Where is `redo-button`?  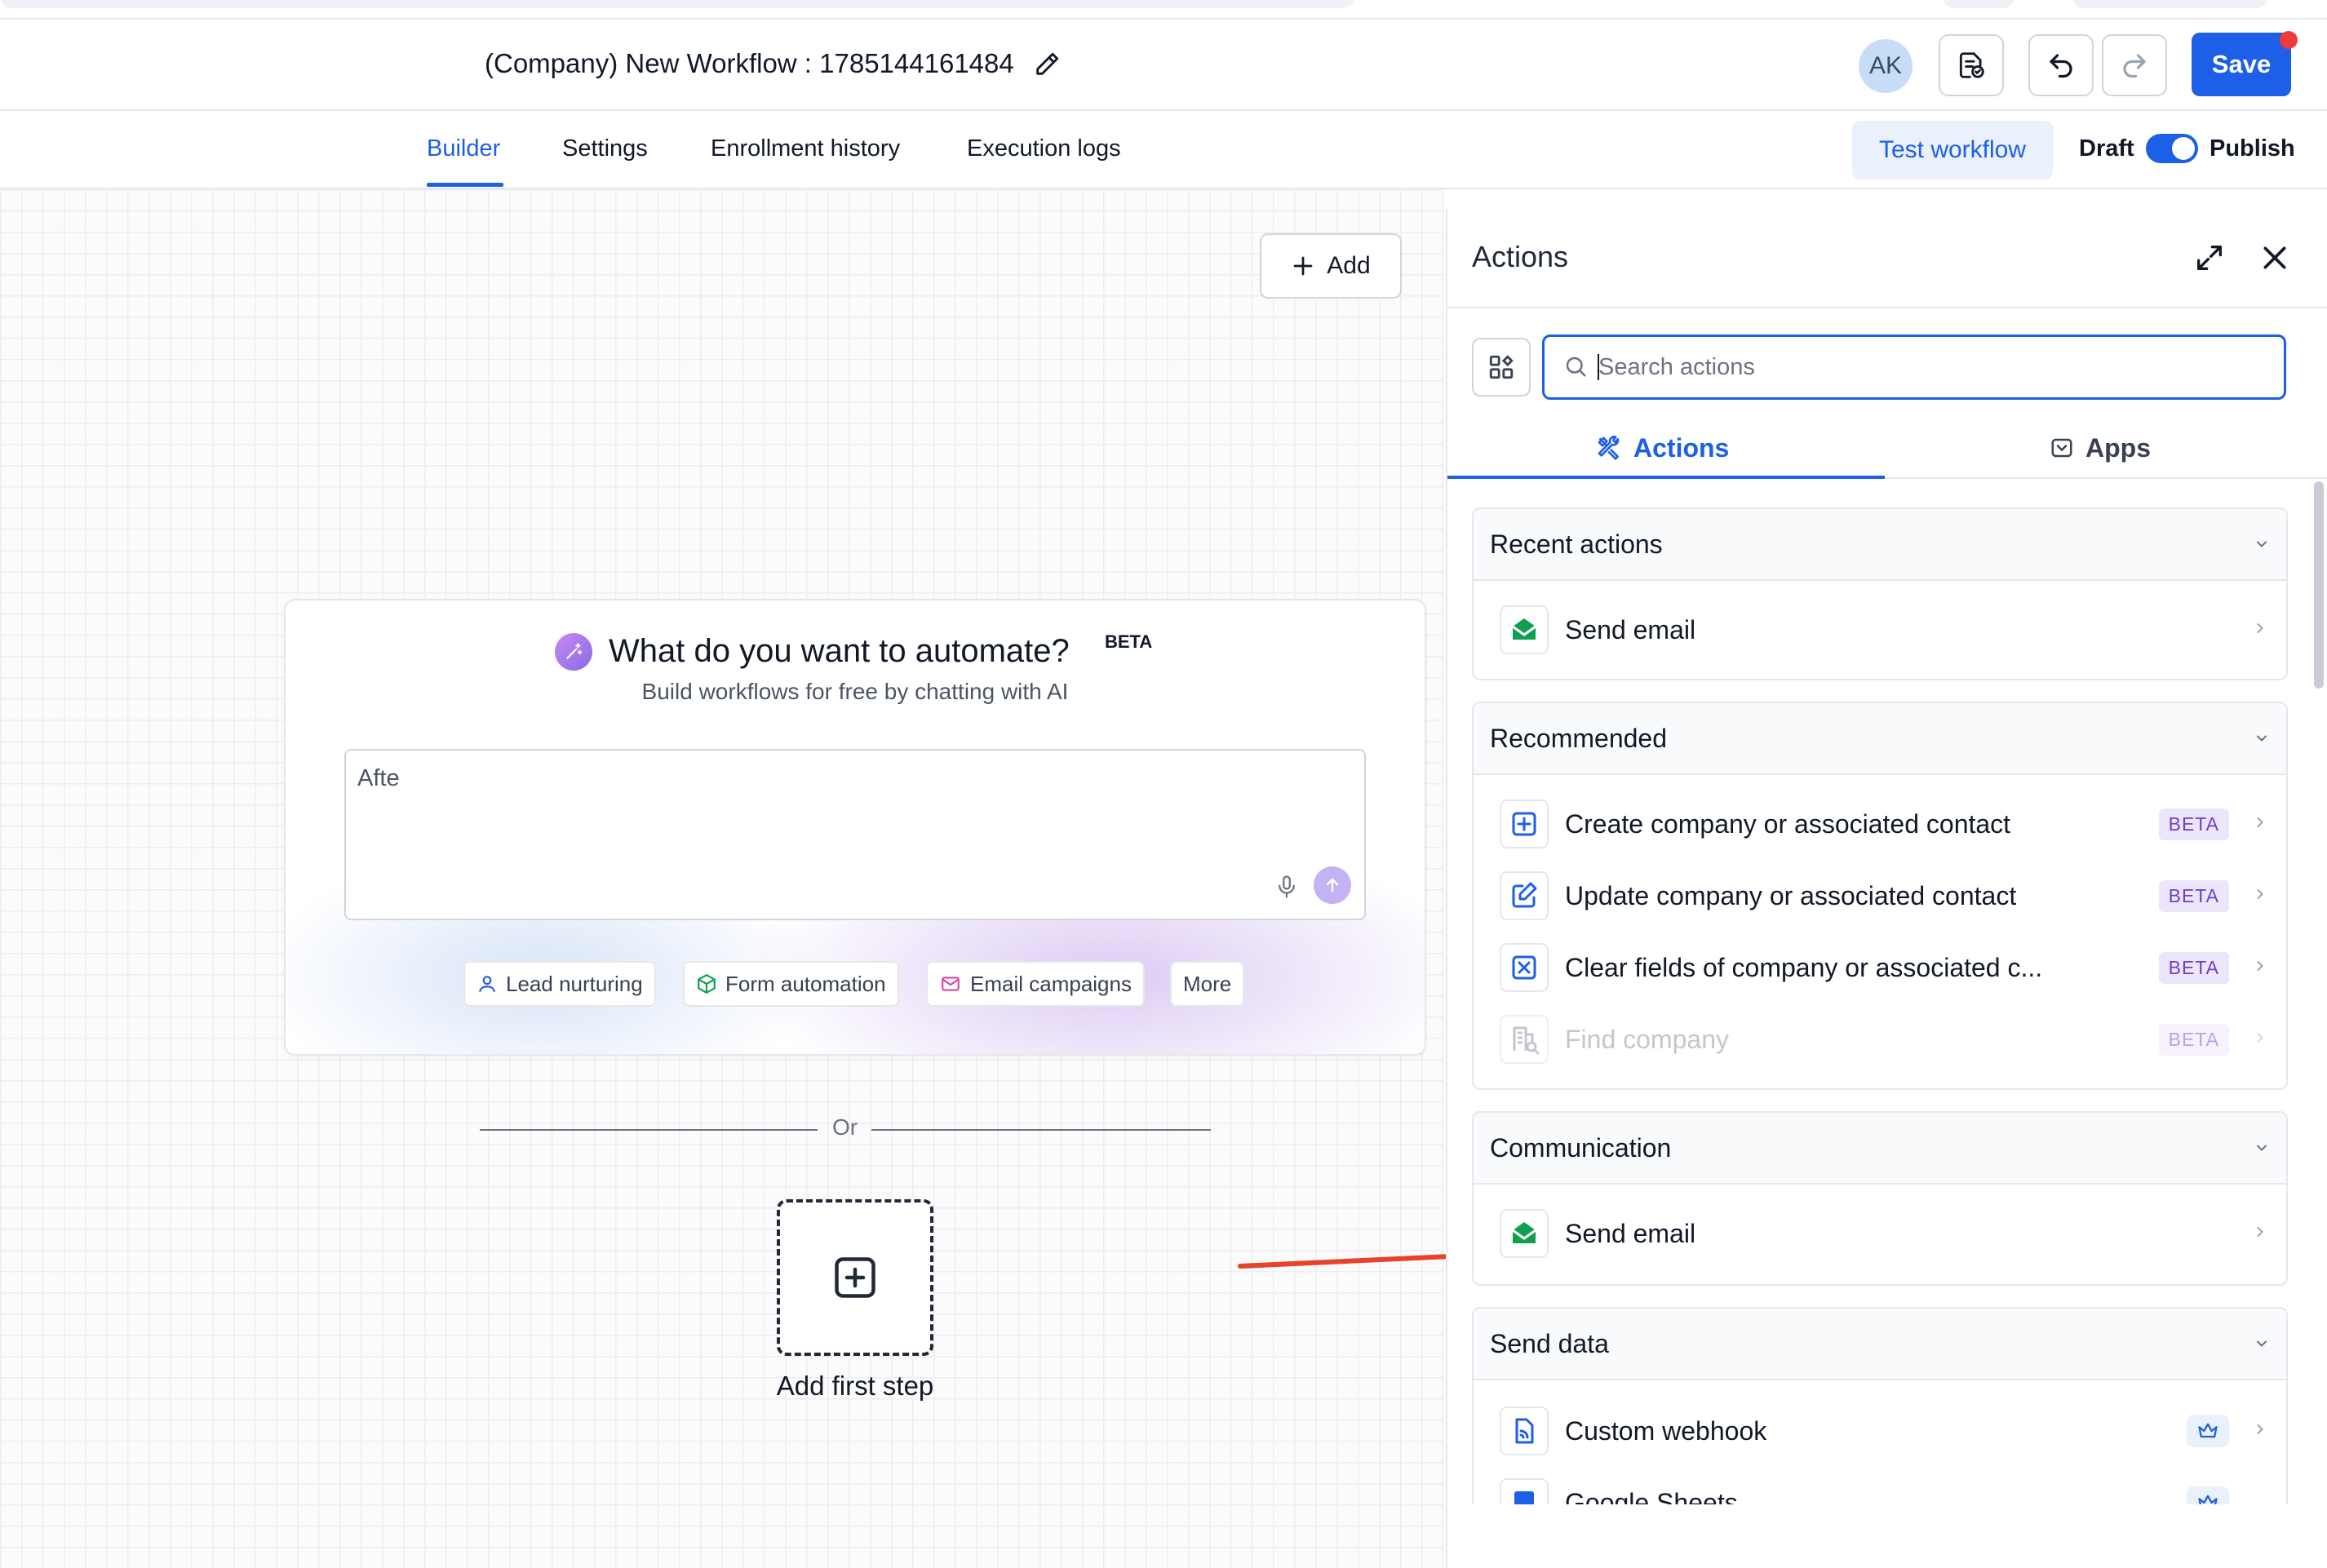
redo-button is located at coordinates (2134, 65).